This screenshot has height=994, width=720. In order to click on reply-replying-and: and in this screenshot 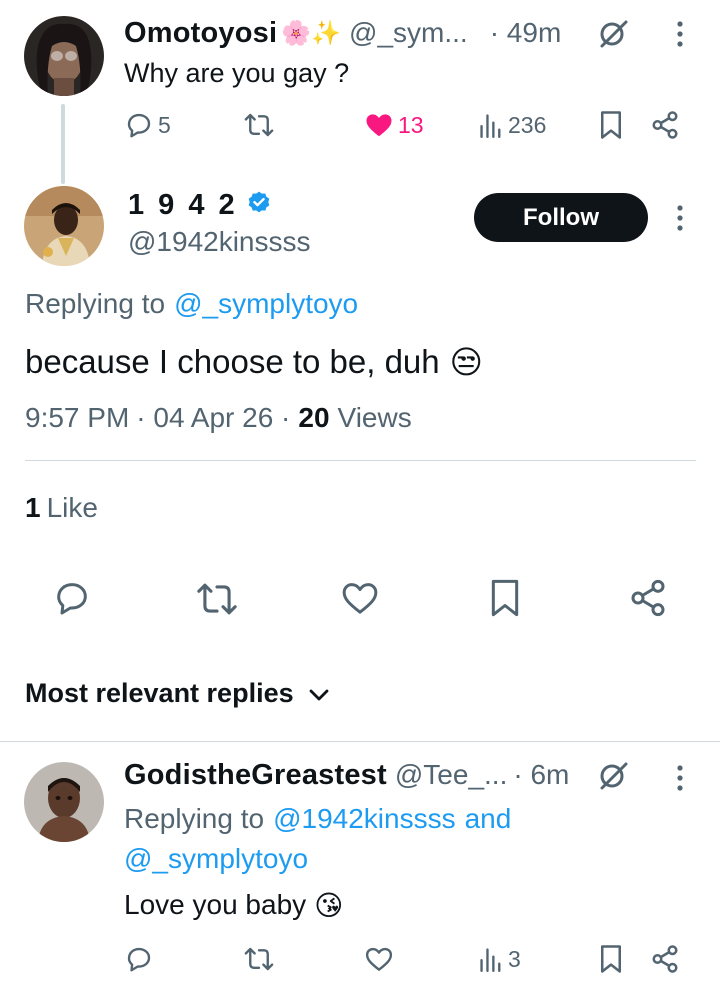, I will do `click(488, 818)`.